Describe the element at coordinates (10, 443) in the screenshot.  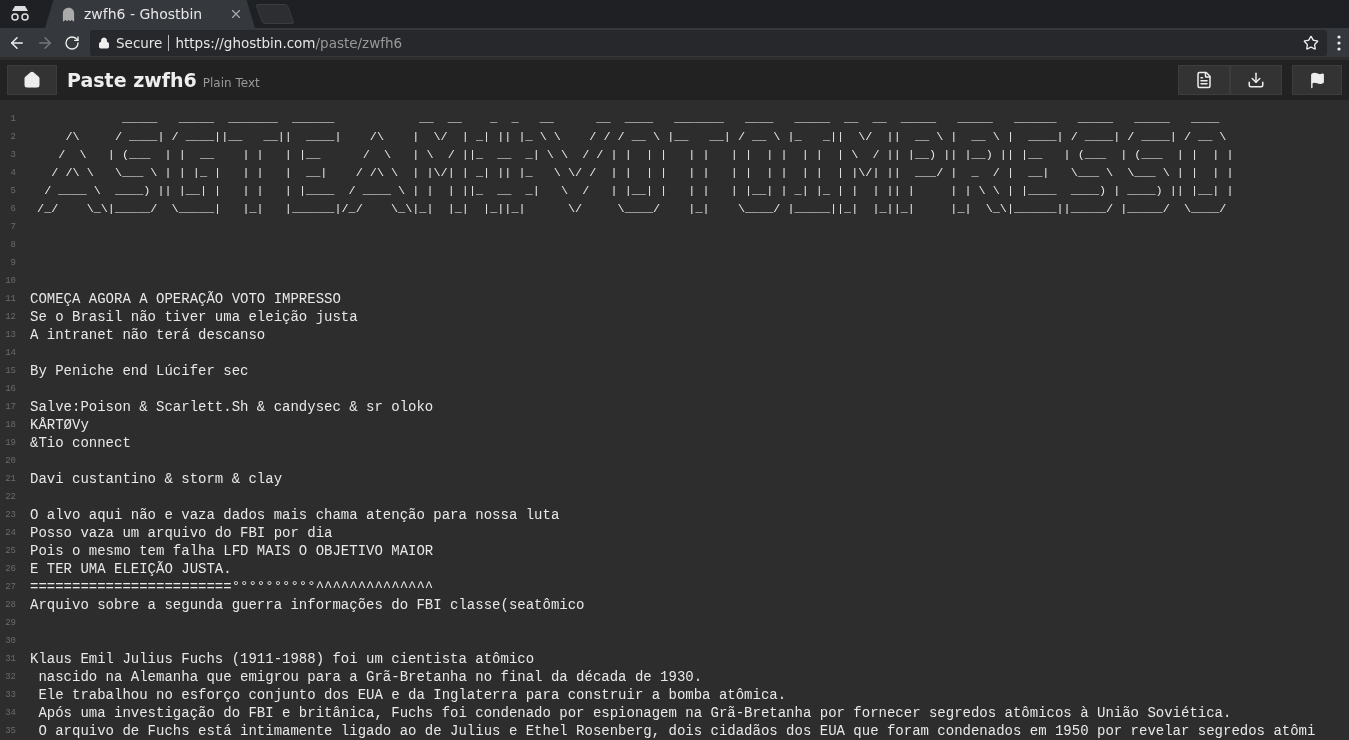
I see `line-number: 19` at that location.